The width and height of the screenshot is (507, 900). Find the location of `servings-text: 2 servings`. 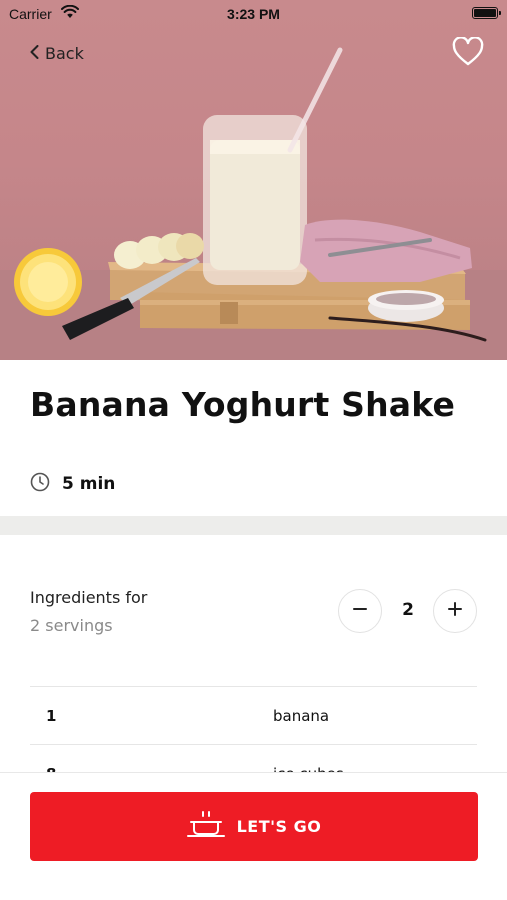

servings-text: 2 servings is located at coordinates (71, 625).